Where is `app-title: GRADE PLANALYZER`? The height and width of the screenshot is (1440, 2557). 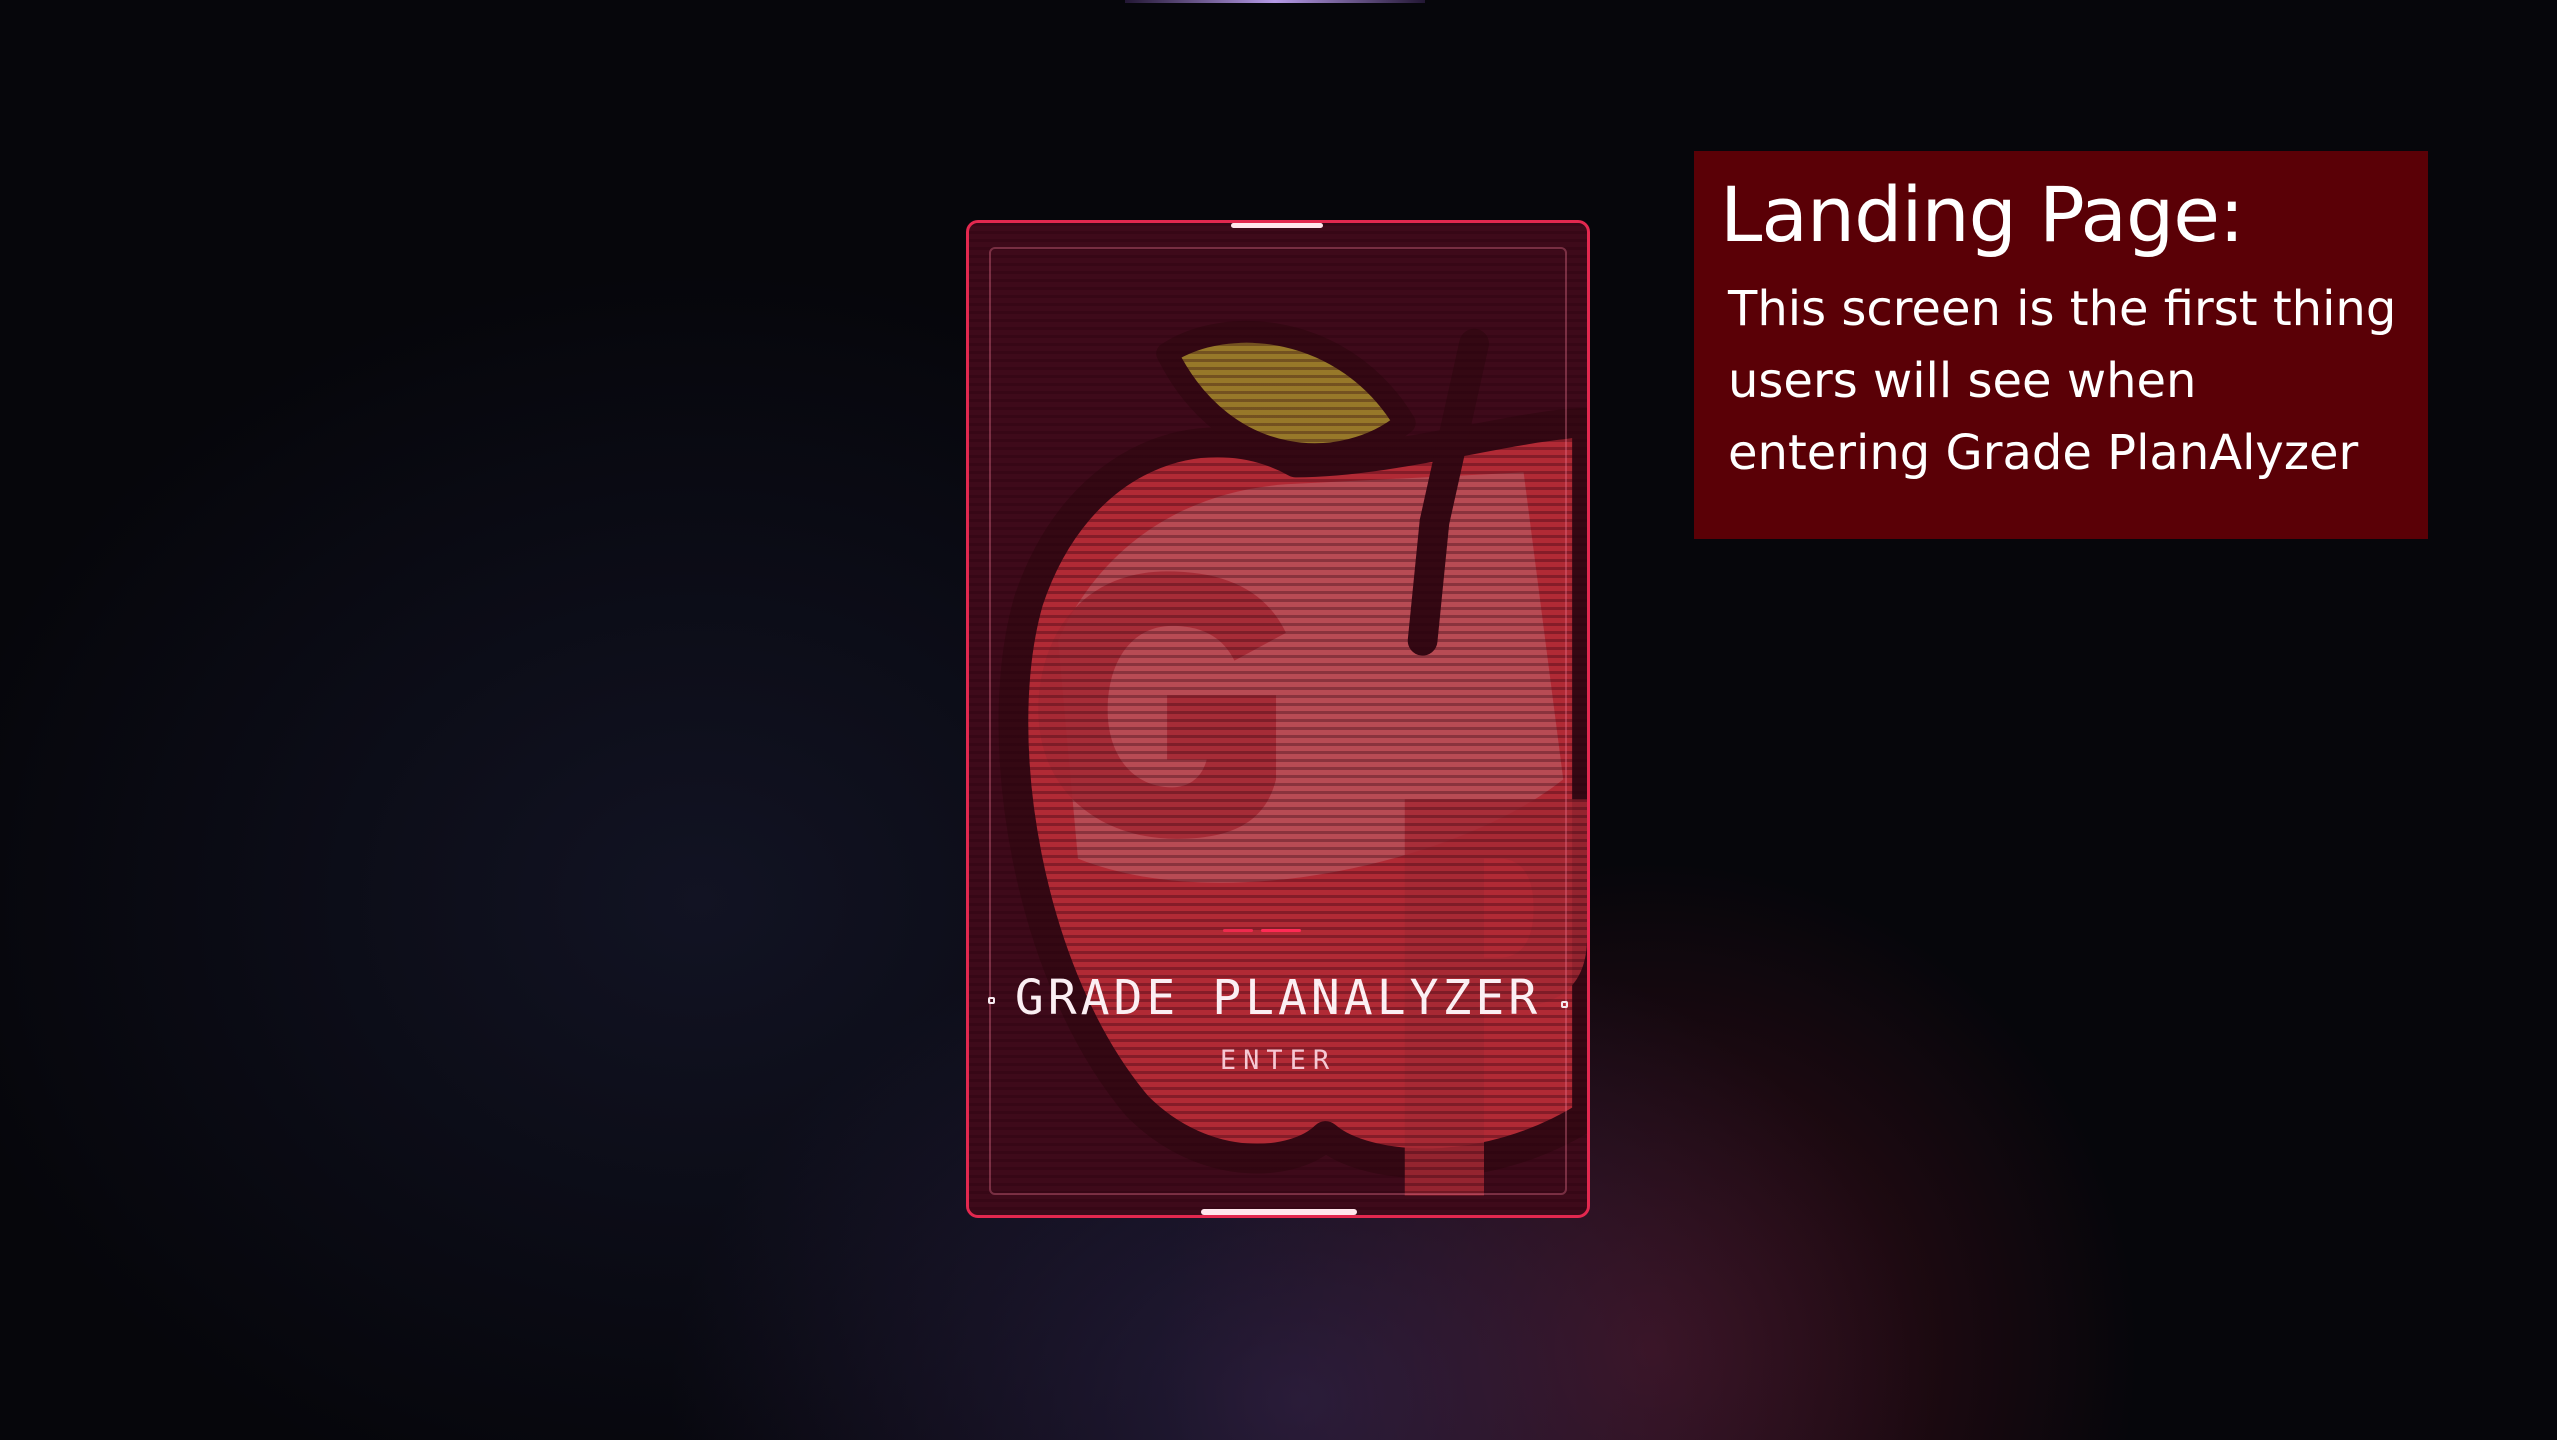 app-title: GRADE PLANALYZER is located at coordinates (1278, 998).